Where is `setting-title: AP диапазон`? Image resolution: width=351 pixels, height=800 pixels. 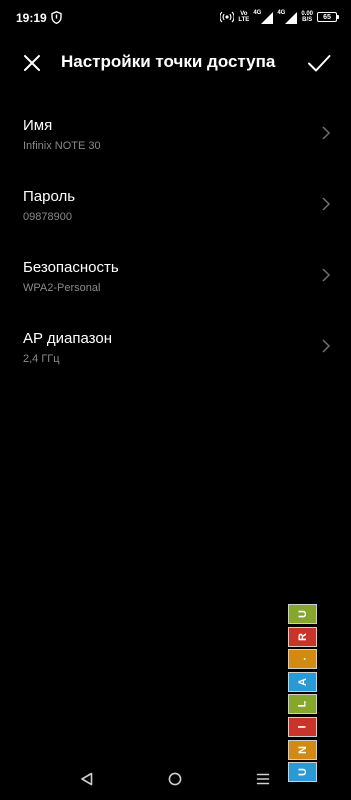
setting-title: AP диапазон is located at coordinates (68, 338).